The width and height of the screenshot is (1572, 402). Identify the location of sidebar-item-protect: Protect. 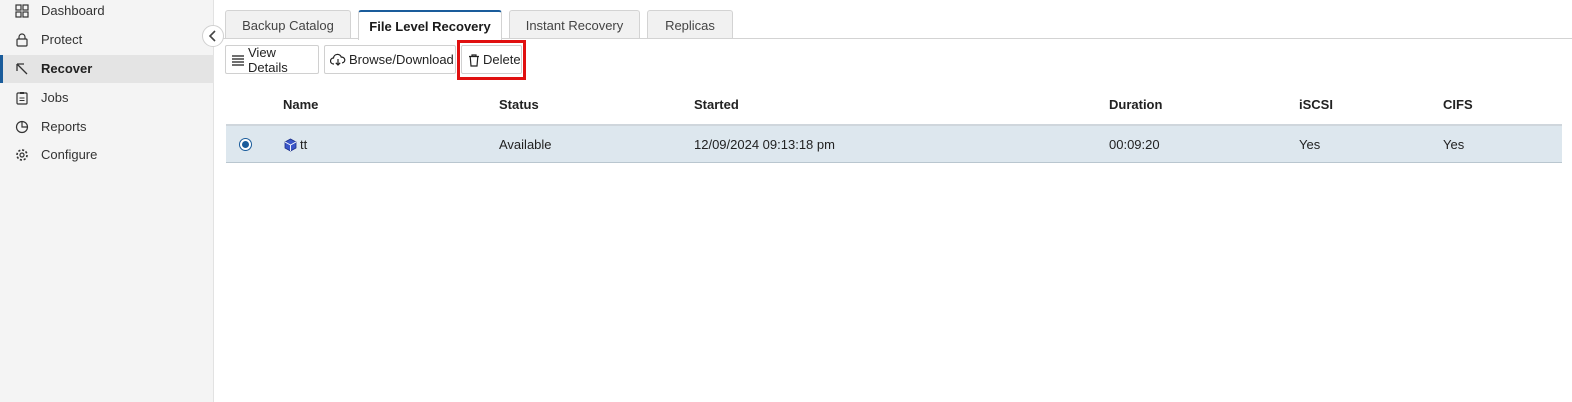
(107, 40).